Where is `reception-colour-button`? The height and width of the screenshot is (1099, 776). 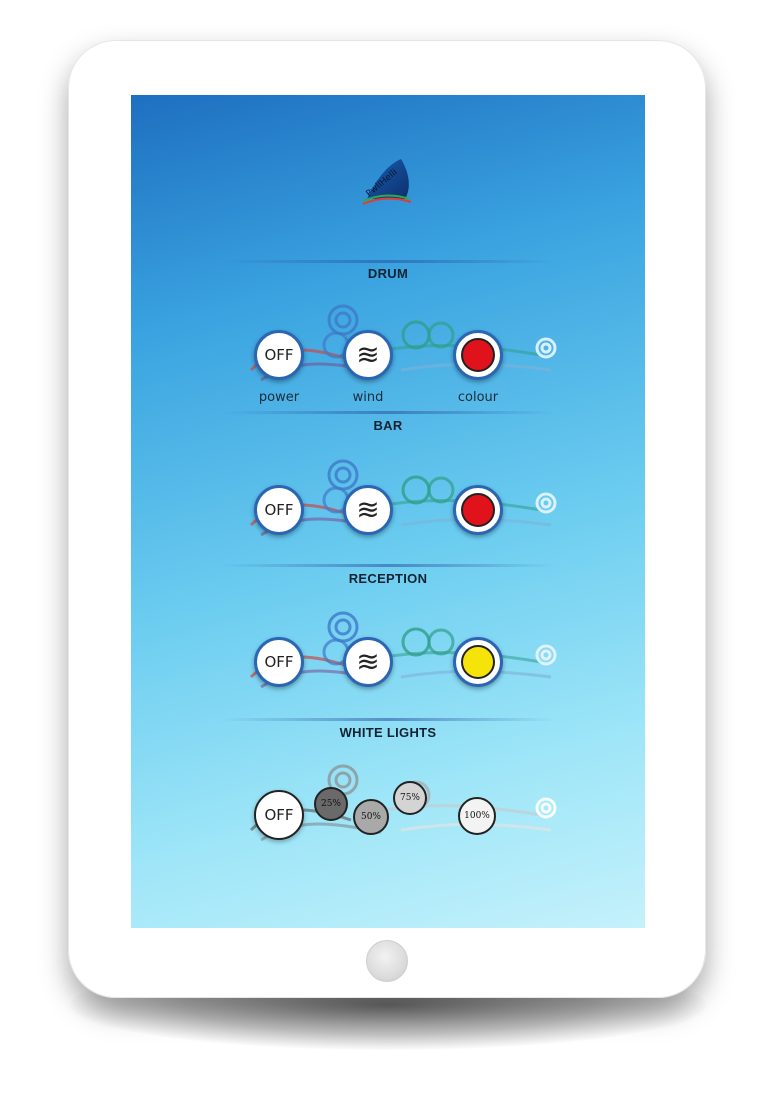
reception-colour-button is located at coordinates (478, 662).